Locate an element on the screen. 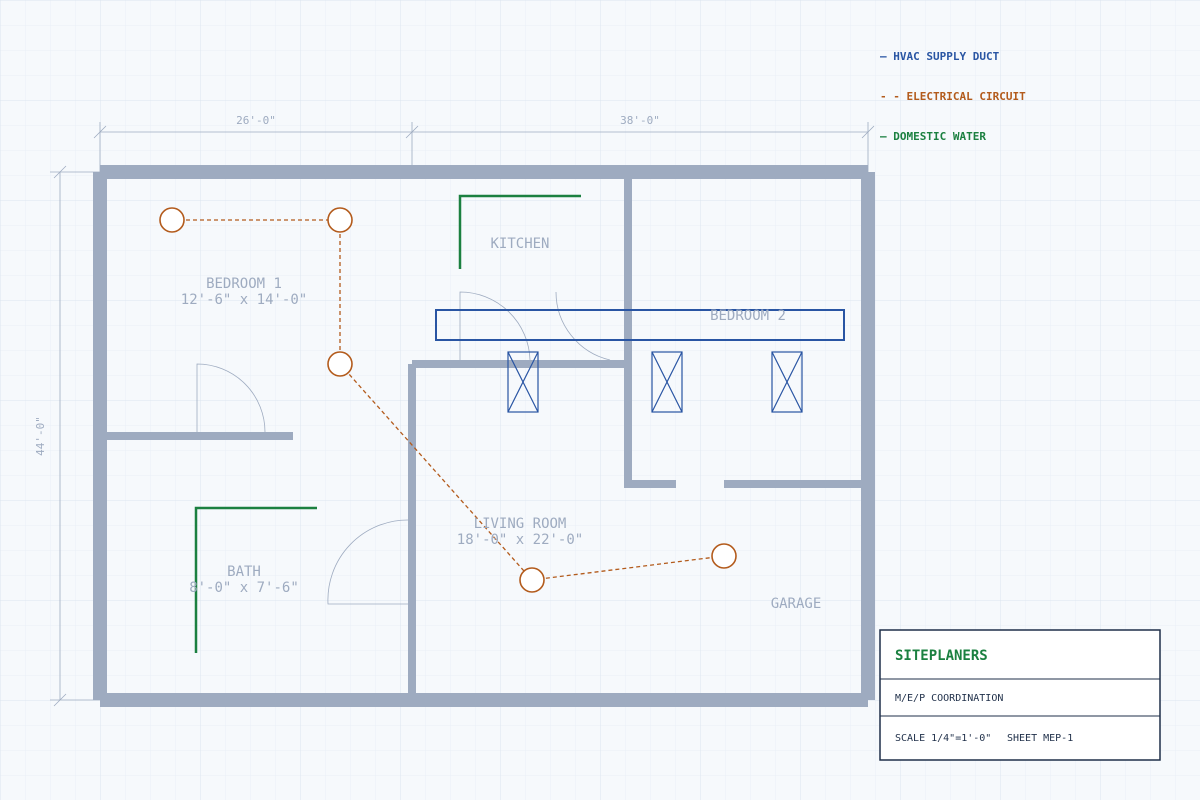  room-label-garage: GARAGE is located at coordinates (796, 604).